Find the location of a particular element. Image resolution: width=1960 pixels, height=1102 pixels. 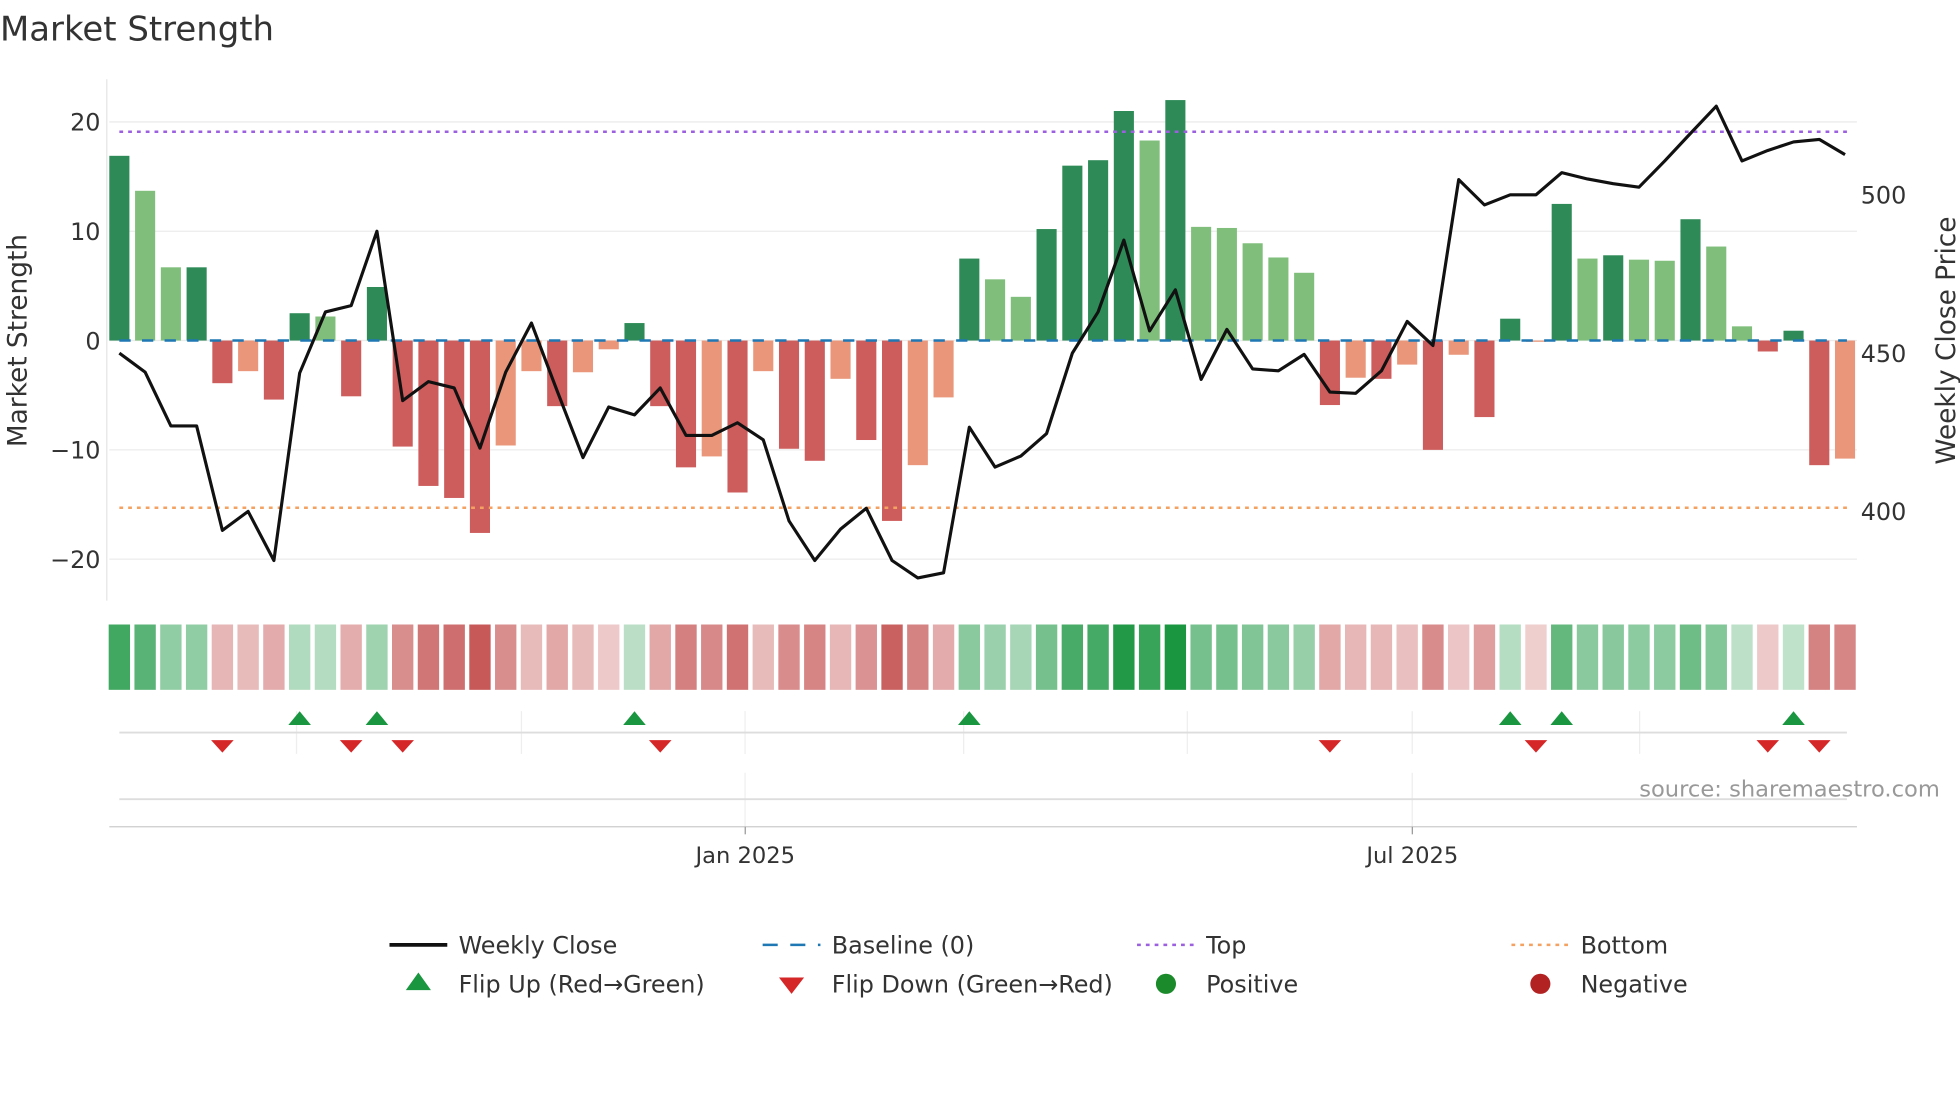

legend-triangle-down-icon is located at coordinates (791, 985).